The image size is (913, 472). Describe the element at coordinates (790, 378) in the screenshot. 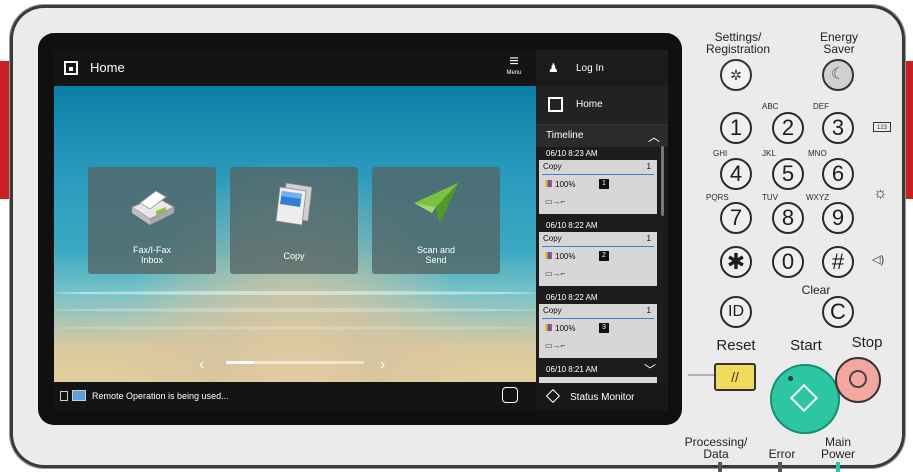

I see `start-indicator-led` at that location.